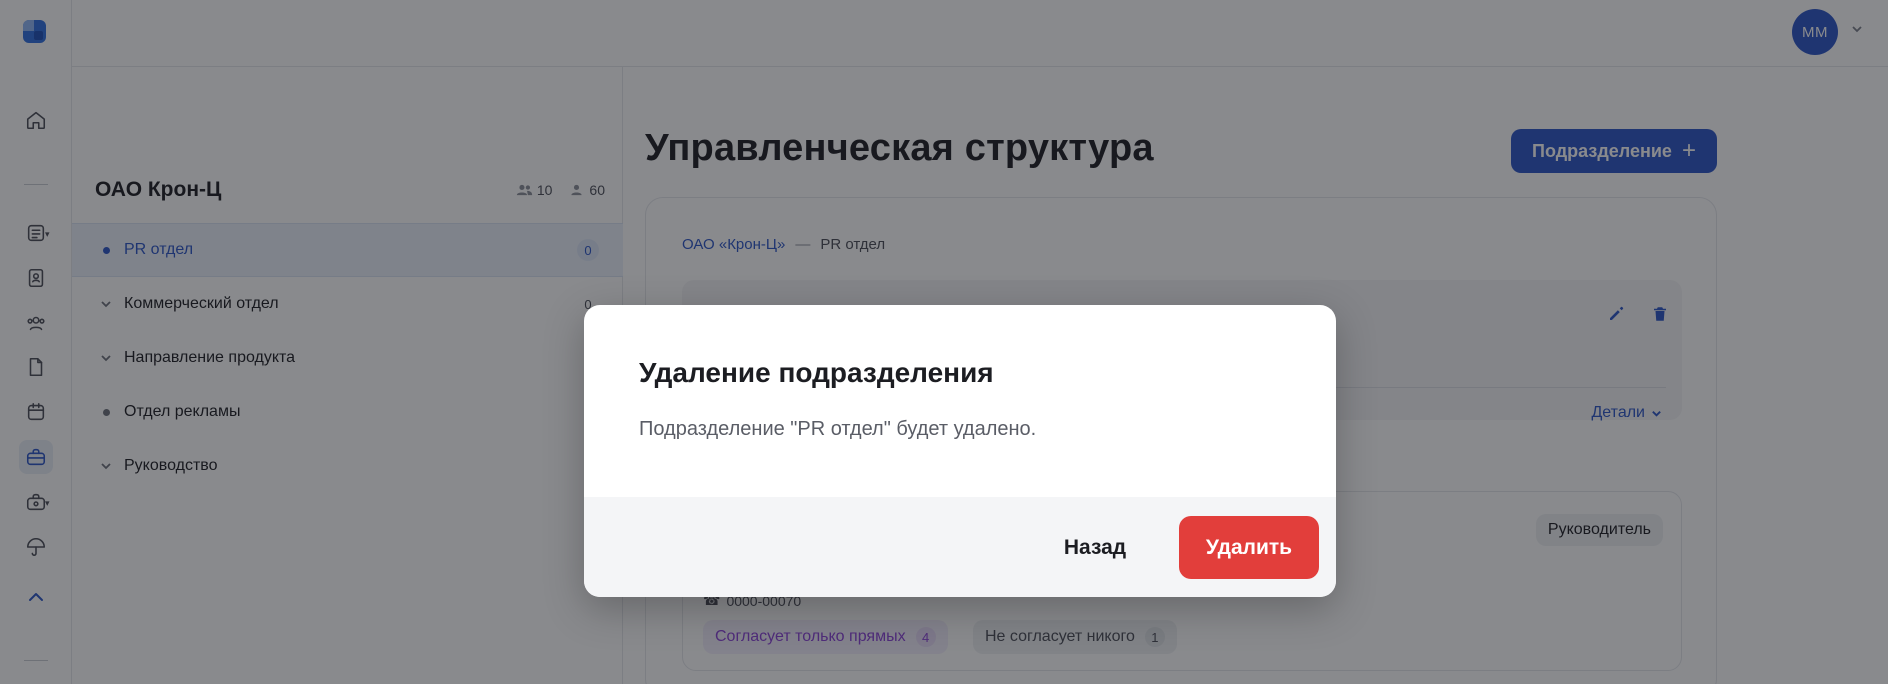 The width and height of the screenshot is (1888, 684). I want to click on back-button: Назад, so click(1095, 548).